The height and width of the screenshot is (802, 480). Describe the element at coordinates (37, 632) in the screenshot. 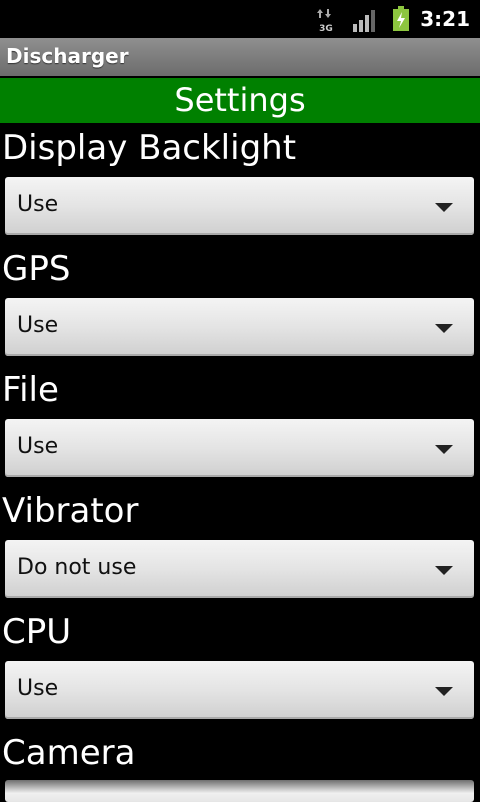

I see `label-cpu: CPU` at that location.